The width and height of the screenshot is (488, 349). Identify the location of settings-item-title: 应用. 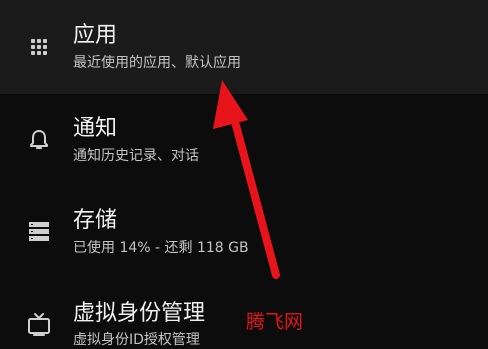
(95, 35).